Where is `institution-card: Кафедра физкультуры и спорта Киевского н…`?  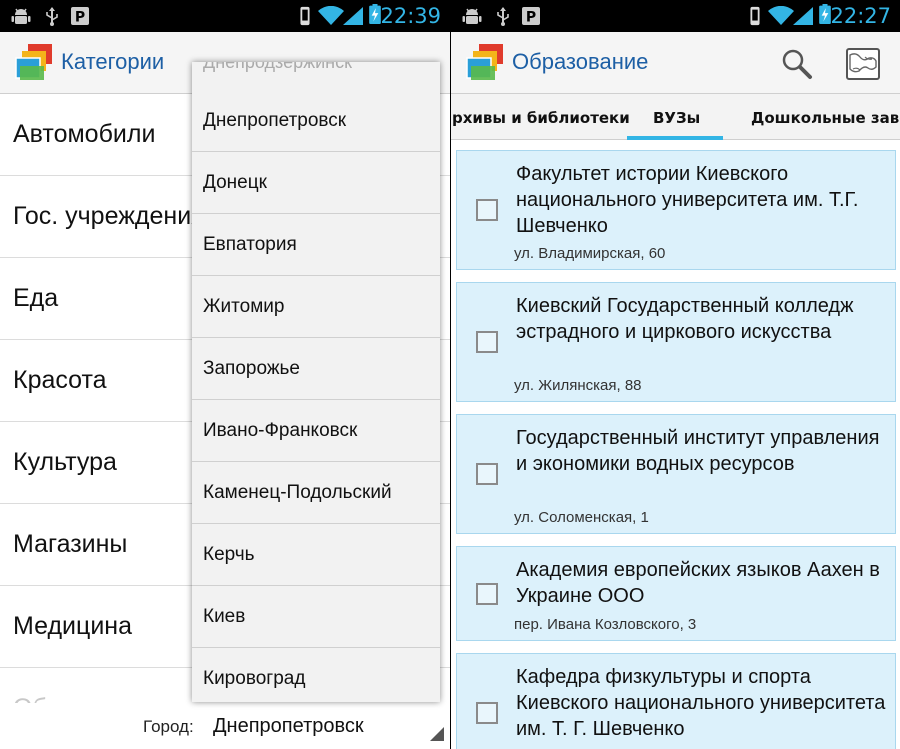
institution-card: Кафедра физкультуры и спорта Киевского н… is located at coordinates (676, 701).